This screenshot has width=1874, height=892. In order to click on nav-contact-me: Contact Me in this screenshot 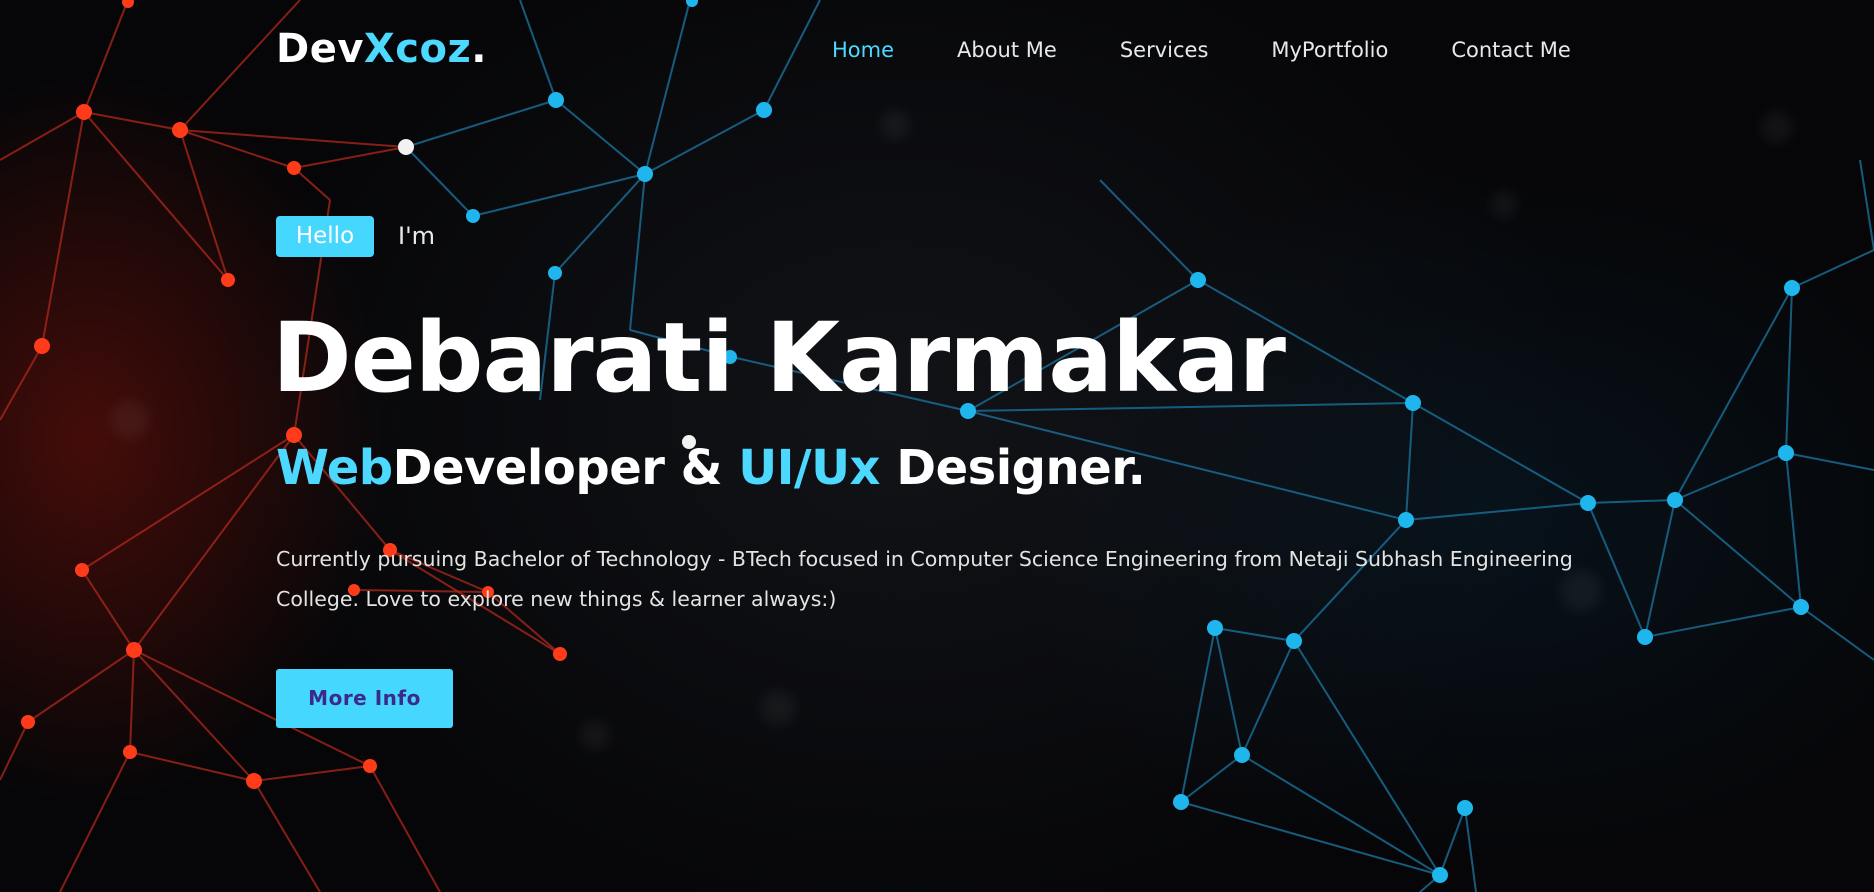, I will do `click(1510, 50)`.